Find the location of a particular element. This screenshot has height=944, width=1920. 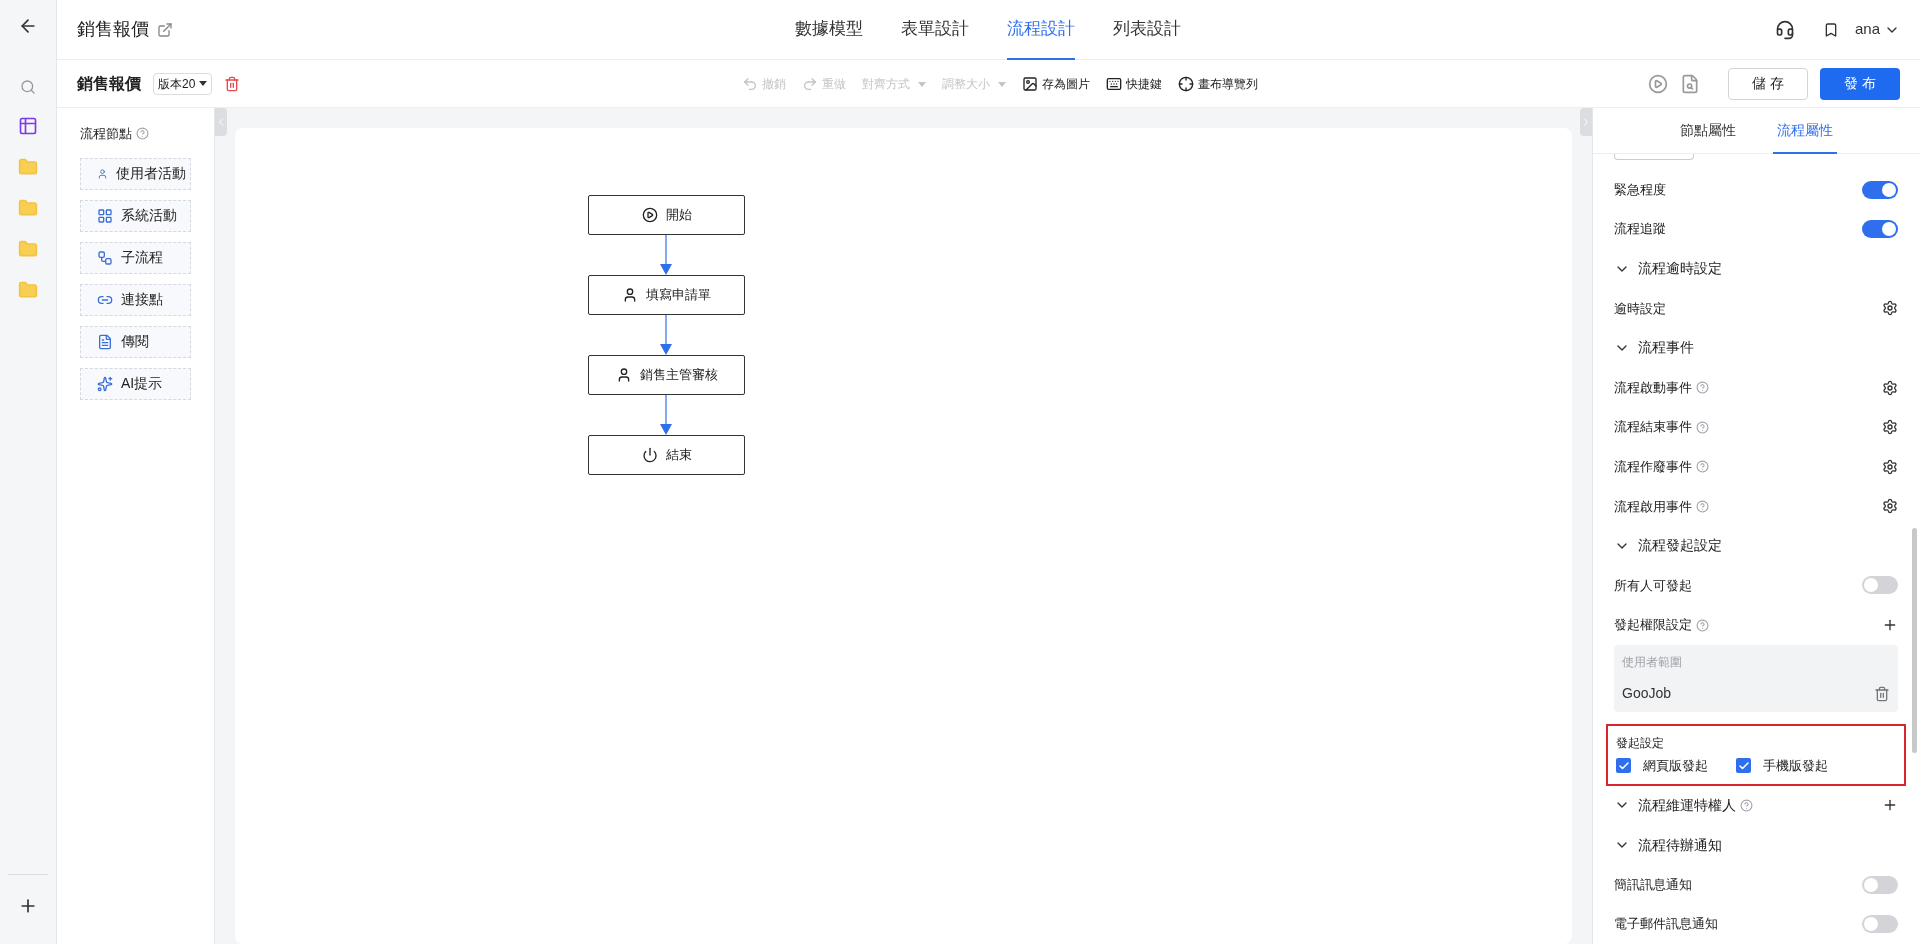

setting-label: 流程啟動事件 is located at coordinates (1653, 387).